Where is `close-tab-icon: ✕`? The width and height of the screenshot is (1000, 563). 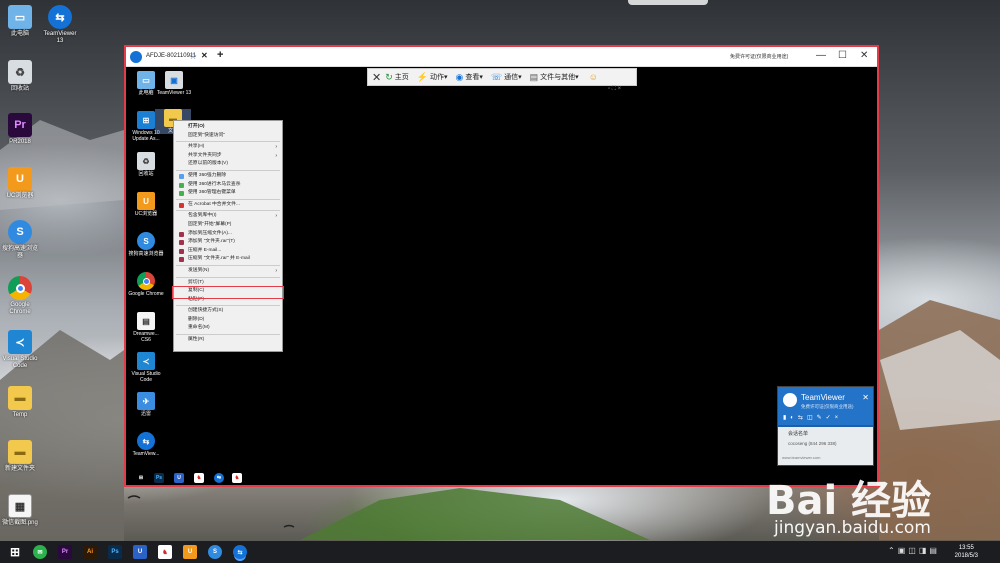 close-tab-icon: ✕ is located at coordinates (204, 55).